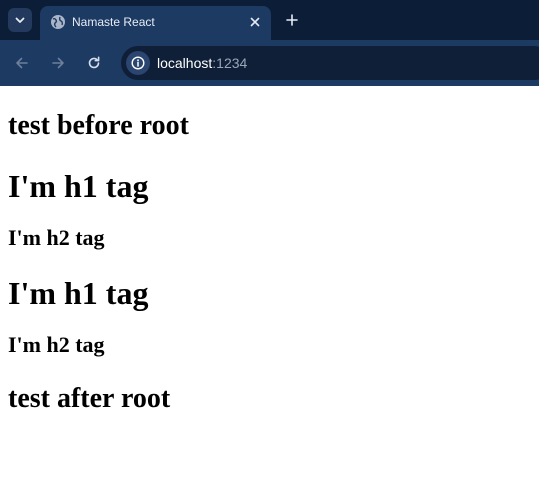 The height and width of the screenshot is (486, 539). I want to click on text-before-root: test before root, so click(98, 125).